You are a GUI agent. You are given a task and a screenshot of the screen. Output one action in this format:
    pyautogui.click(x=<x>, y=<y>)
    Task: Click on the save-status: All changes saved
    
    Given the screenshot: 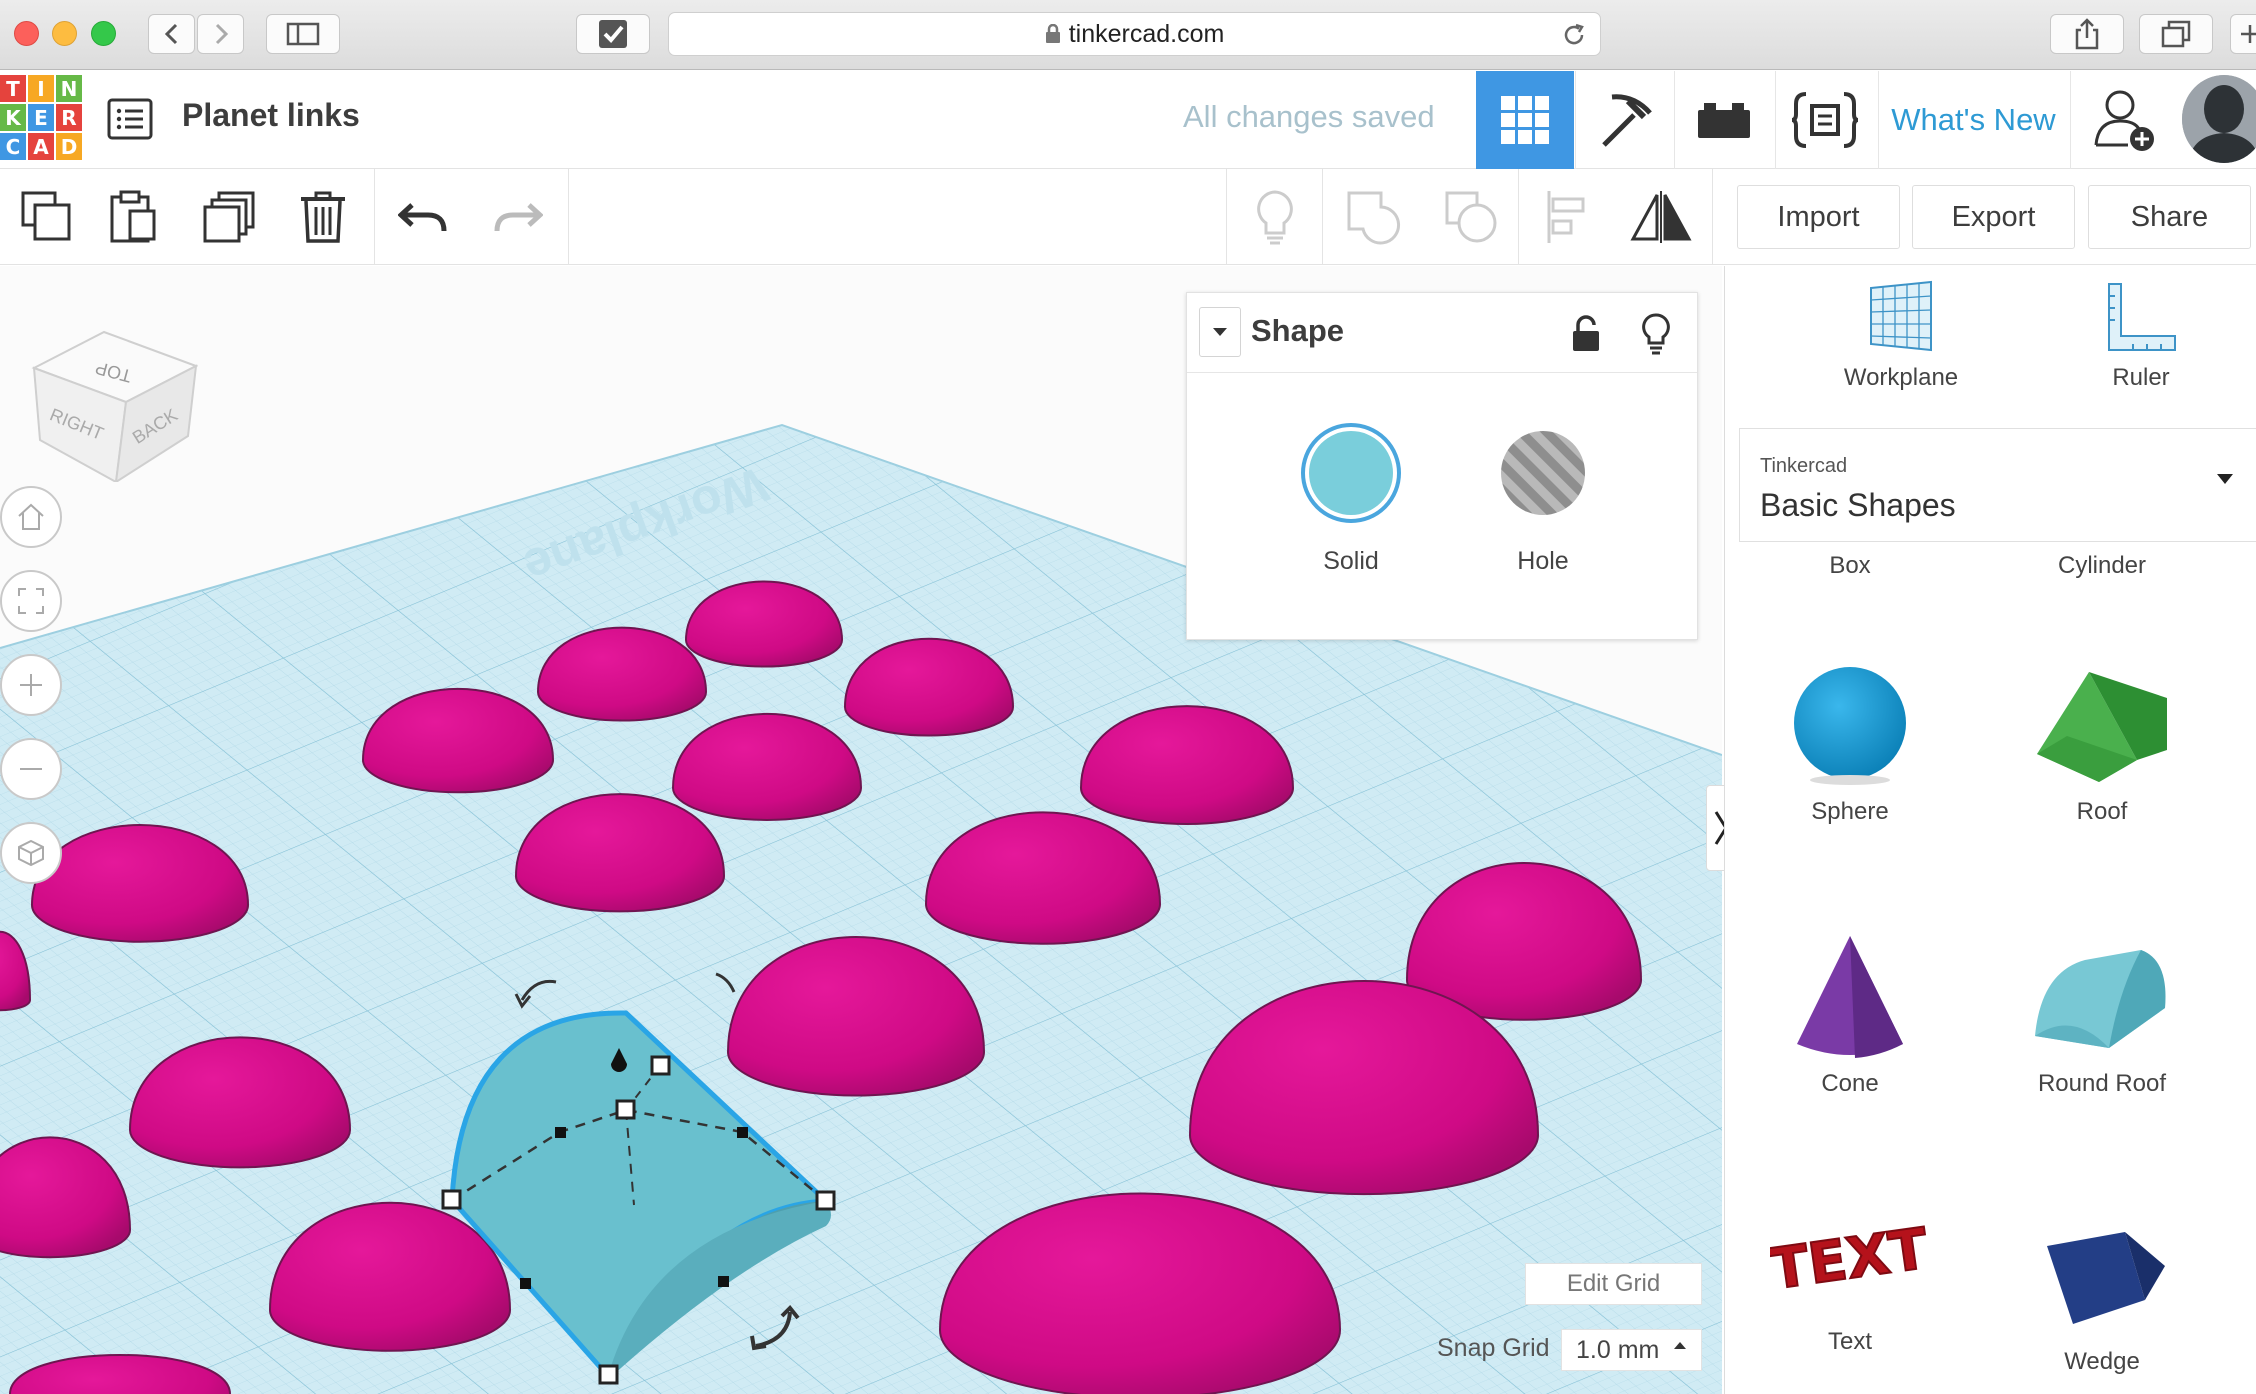 What is the action you would take?
    pyautogui.click(x=1309, y=116)
    